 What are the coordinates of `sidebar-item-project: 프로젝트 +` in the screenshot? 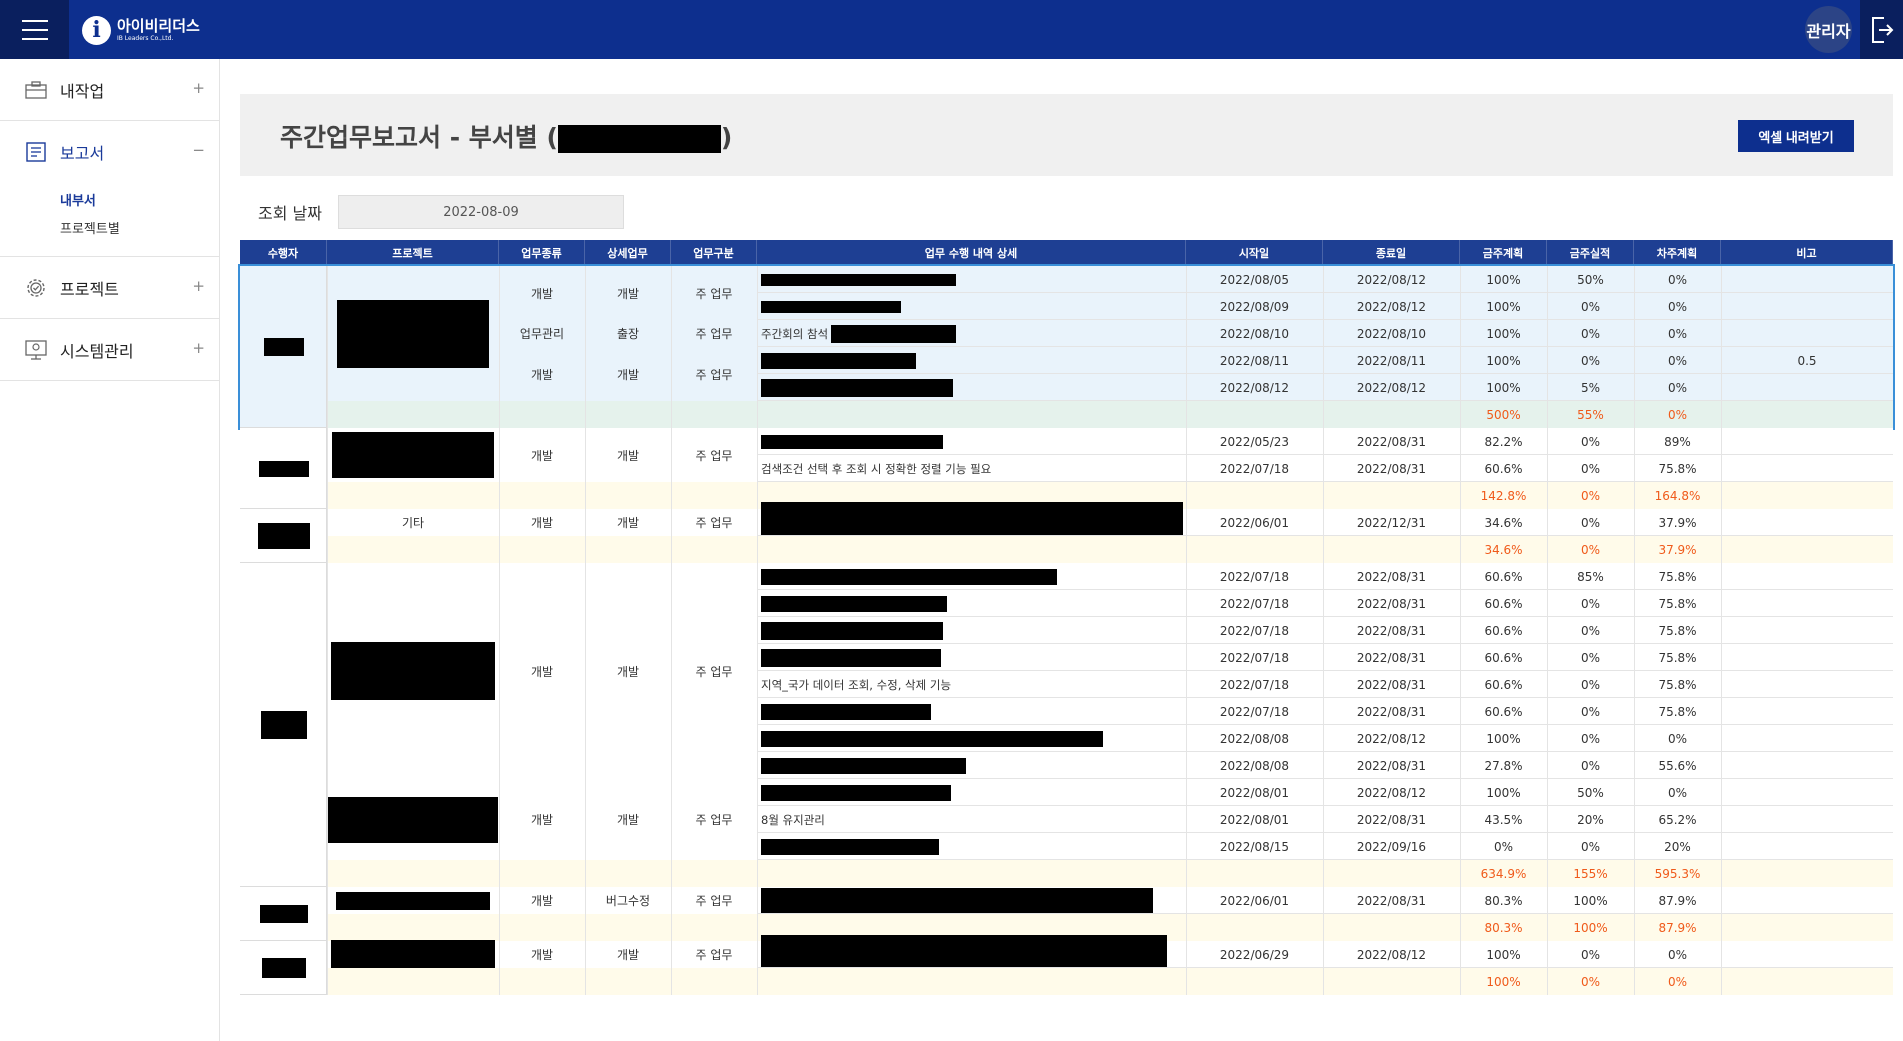 It's located at (109, 287).